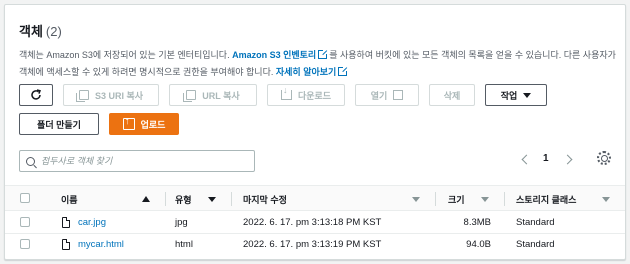 Image resolution: width=630 pixels, height=264 pixels. Describe the element at coordinates (274, 55) in the screenshot. I see `inventory-link: Amazon S3 인벤토리` at that location.